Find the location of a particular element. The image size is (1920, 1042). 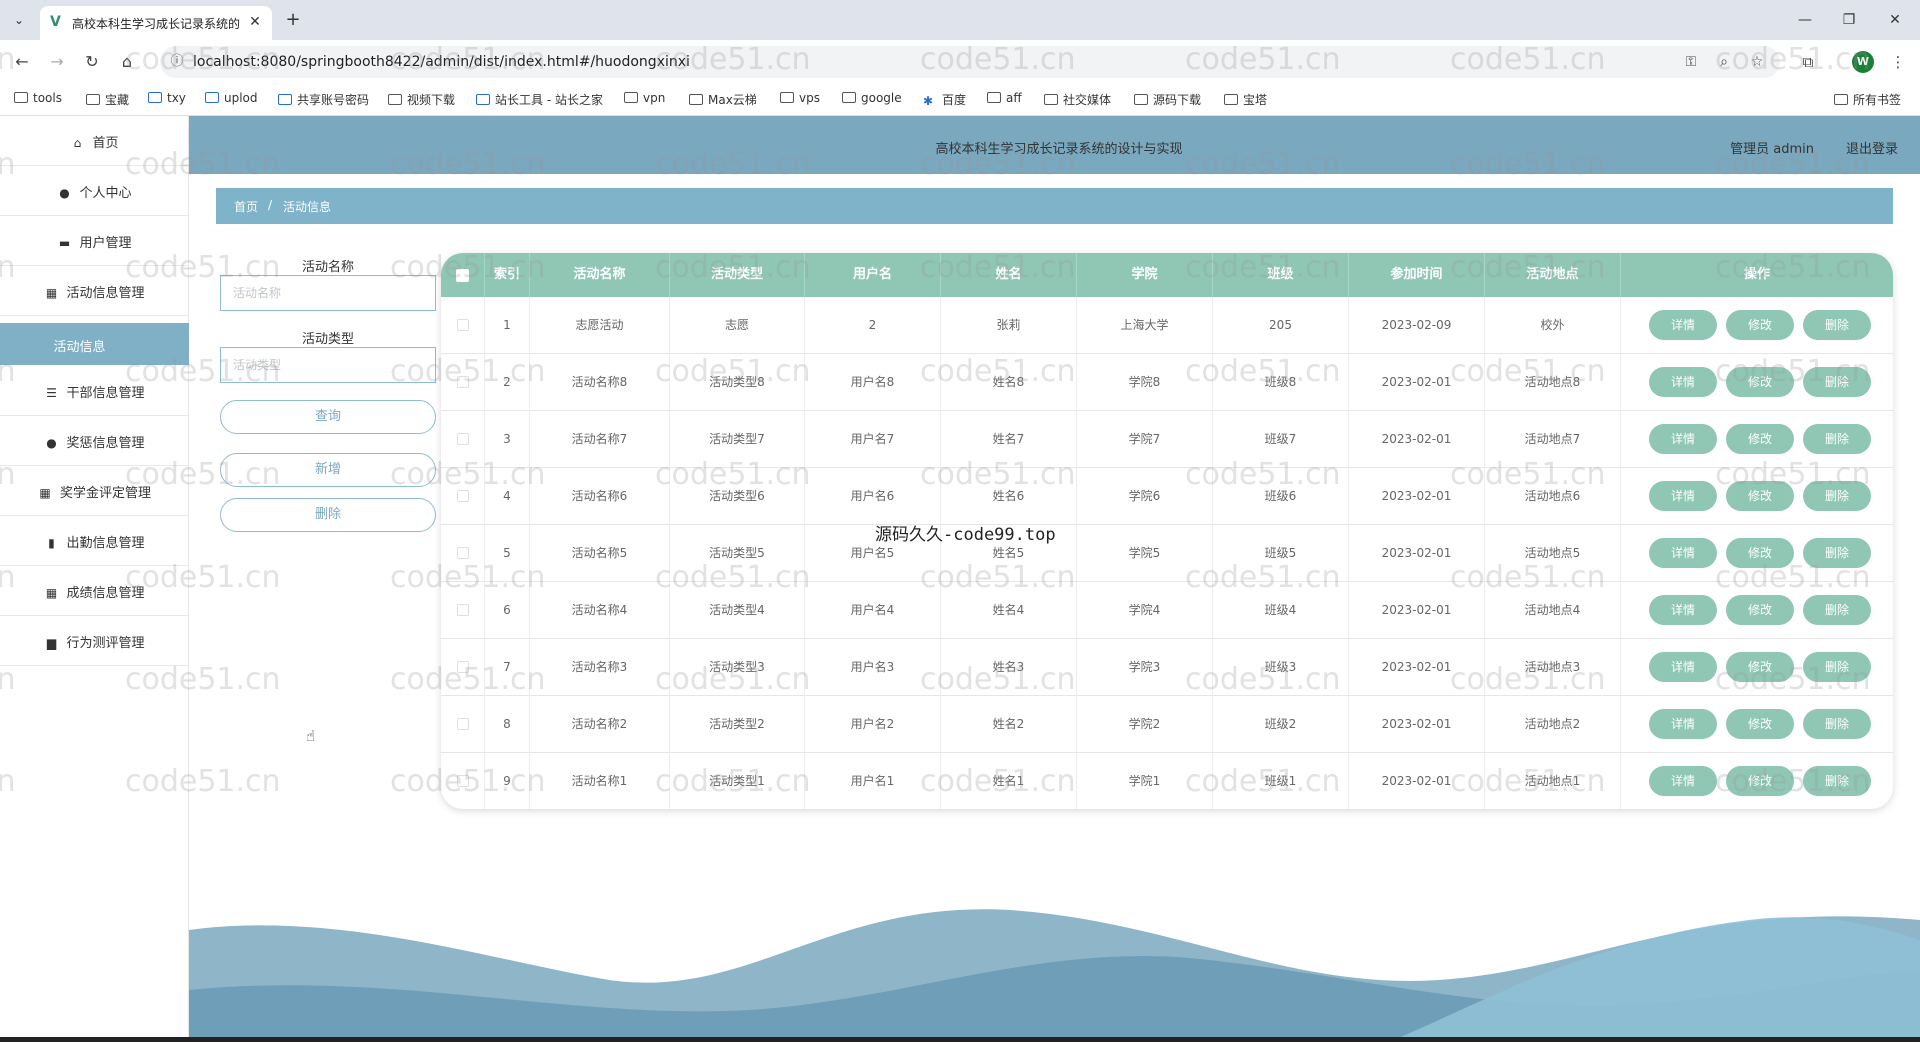

cell-name: 活动名称7 is located at coordinates (600, 439).